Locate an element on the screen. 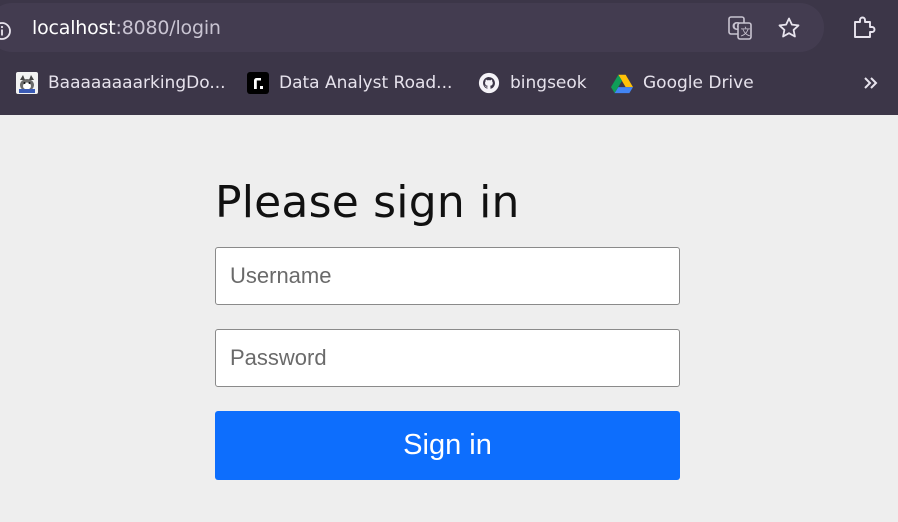 This screenshot has width=898, height=522. page-title: Please sign in is located at coordinates (367, 202).